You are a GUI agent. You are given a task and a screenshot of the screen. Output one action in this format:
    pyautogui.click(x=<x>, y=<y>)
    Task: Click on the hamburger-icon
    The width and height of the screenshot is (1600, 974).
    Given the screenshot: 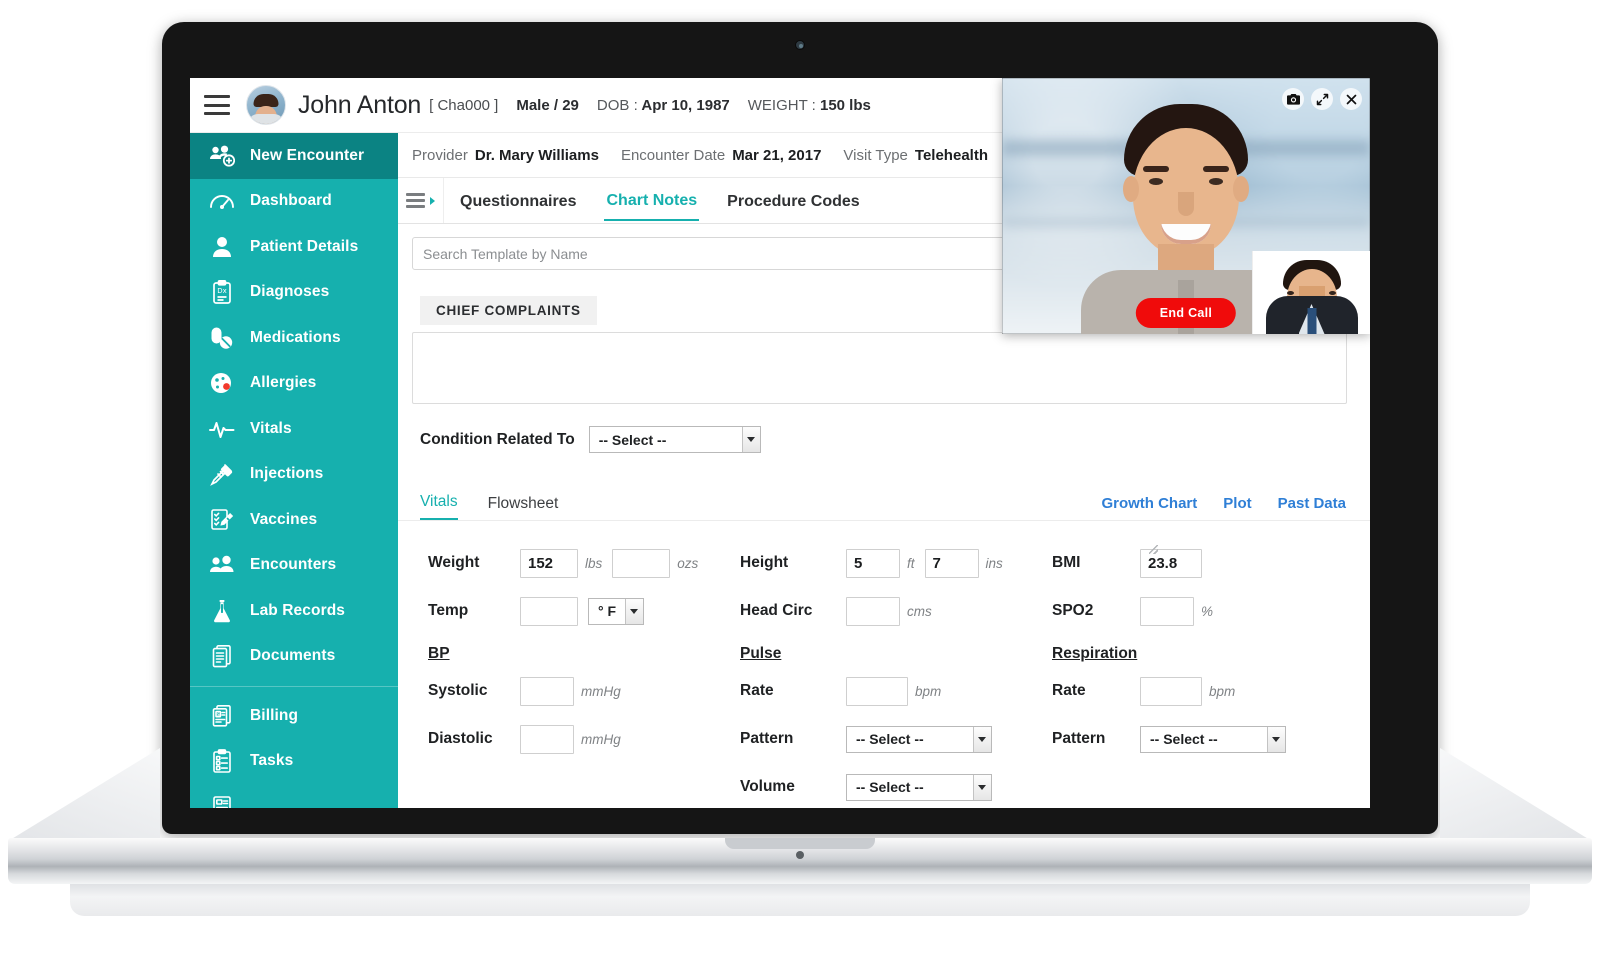 What is the action you would take?
    pyautogui.click(x=217, y=105)
    